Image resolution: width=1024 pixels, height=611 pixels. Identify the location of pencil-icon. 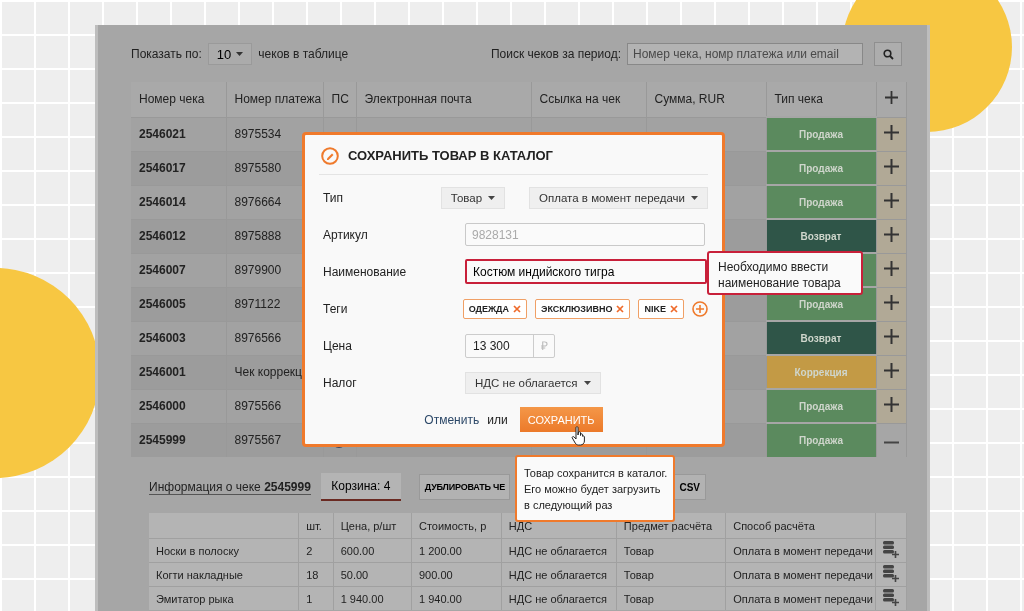
(330, 155).